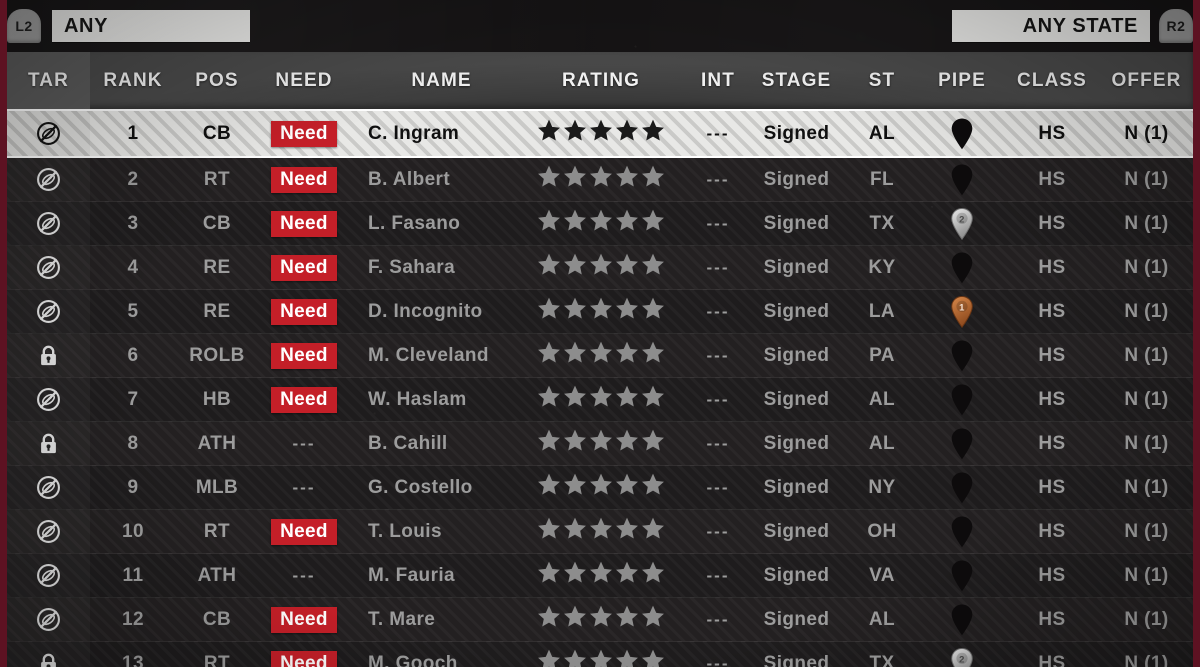 The width and height of the screenshot is (1200, 667). Describe the element at coordinates (133, 399) in the screenshot. I see `cell-rank: 7` at that location.